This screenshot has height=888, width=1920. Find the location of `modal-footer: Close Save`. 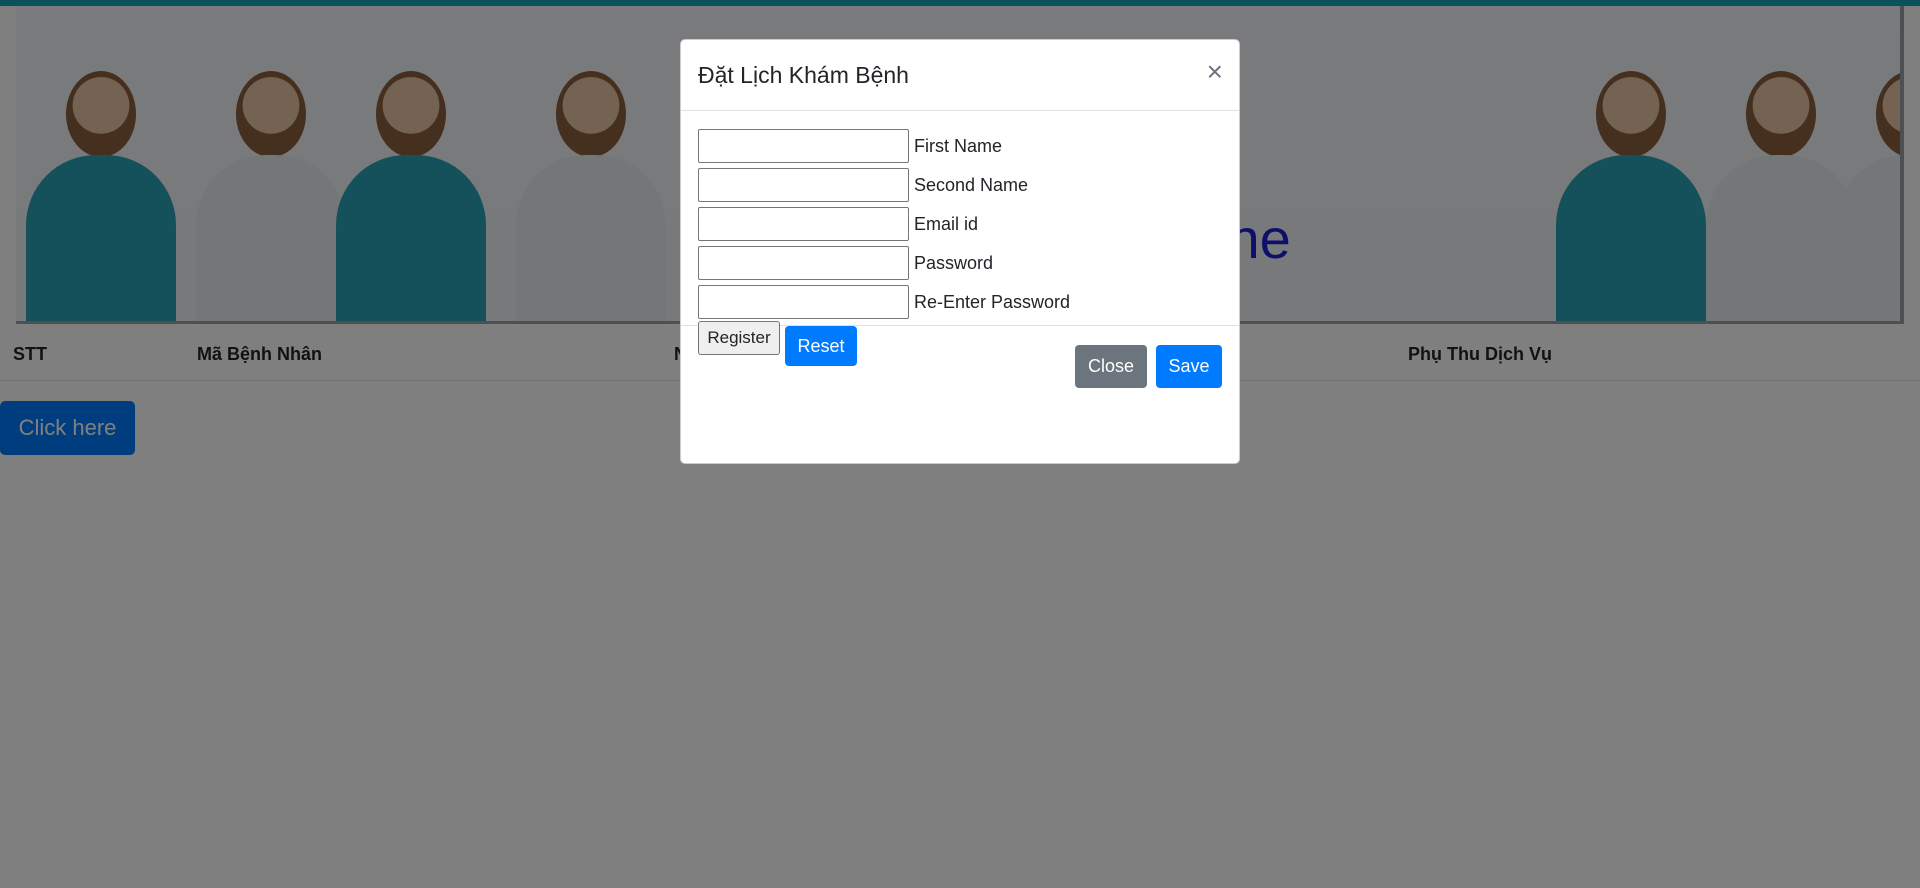

modal-footer: Close Save is located at coordinates (960, 395).